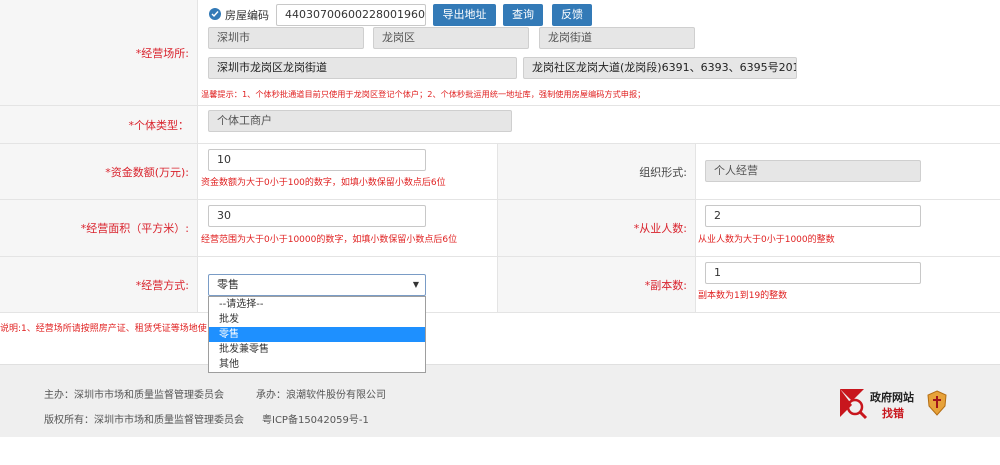 Image resolution: width=1000 pixels, height=465 pixels. Describe the element at coordinates (99, 284) in the screenshot. I see `mode-label: *经营方式:` at that location.